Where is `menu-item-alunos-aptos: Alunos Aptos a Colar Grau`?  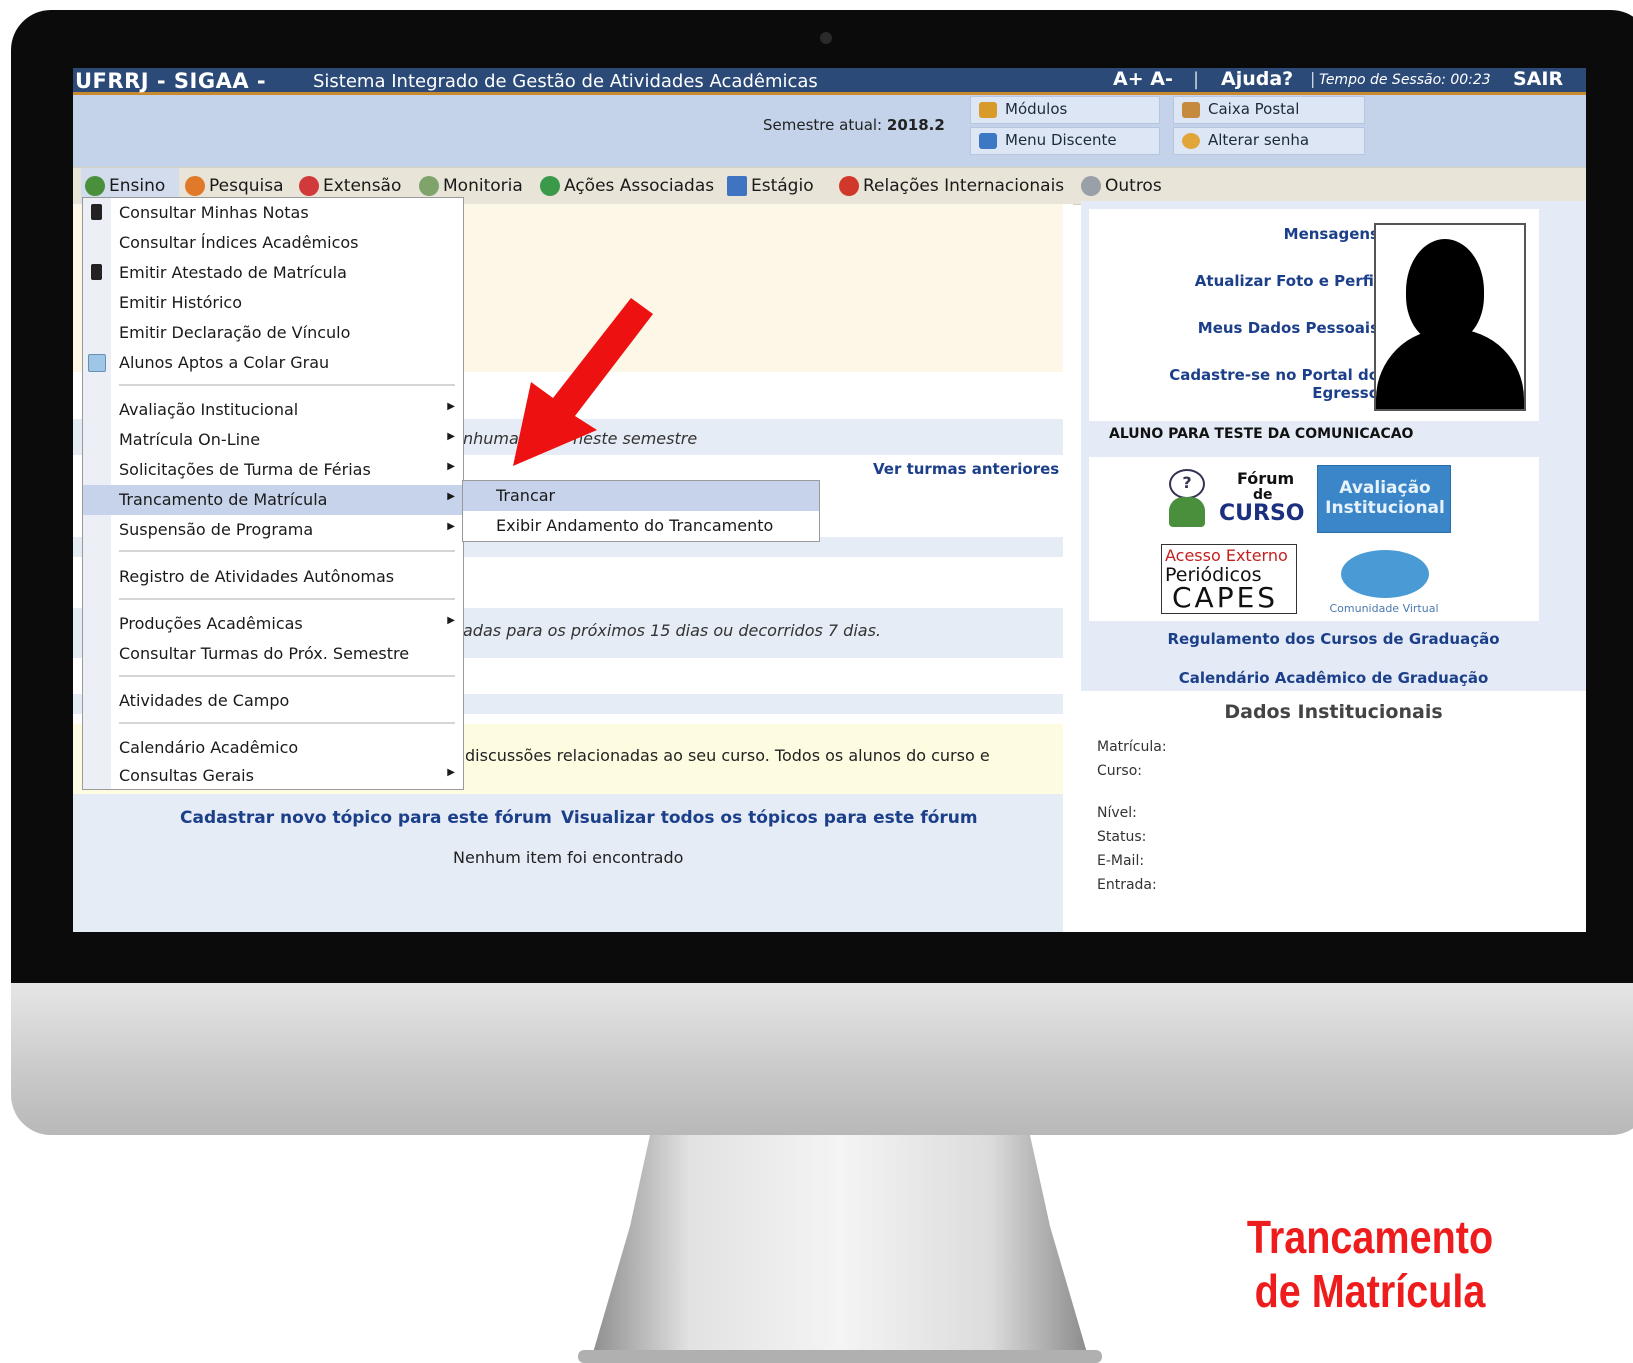 menu-item-alunos-aptos: Alunos Aptos a Colar Grau is located at coordinates (273, 363).